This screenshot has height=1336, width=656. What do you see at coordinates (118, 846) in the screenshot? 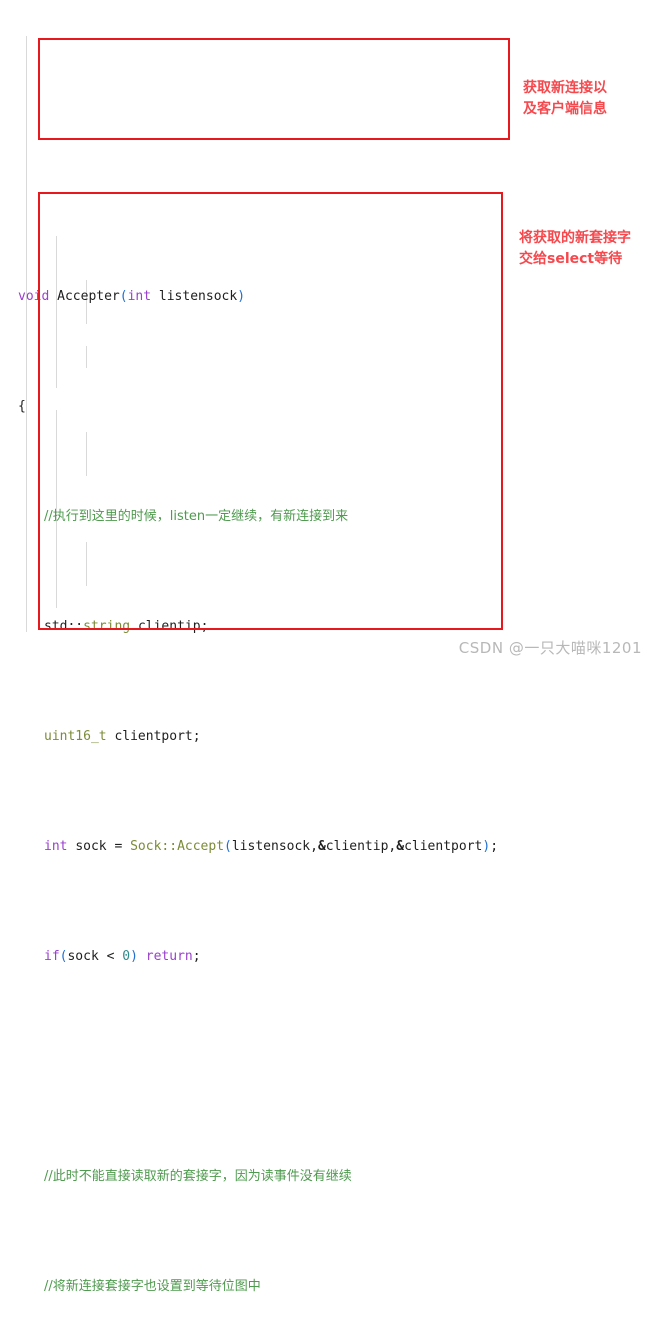
I see `token-operator: =` at bounding box center [118, 846].